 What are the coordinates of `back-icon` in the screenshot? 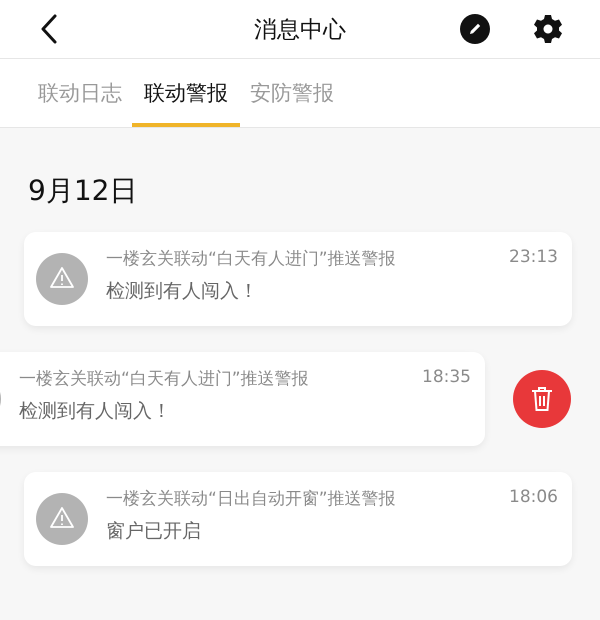 It's located at (49, 29).